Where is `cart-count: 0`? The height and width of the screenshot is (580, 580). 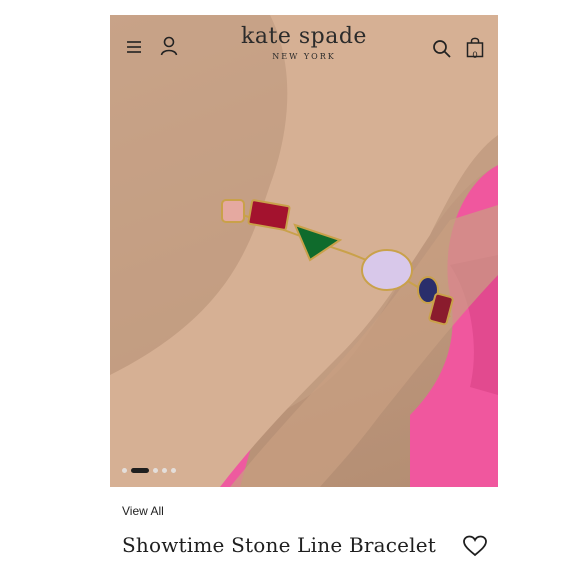
cart-count: 0 is located at coordinates (475, 55).